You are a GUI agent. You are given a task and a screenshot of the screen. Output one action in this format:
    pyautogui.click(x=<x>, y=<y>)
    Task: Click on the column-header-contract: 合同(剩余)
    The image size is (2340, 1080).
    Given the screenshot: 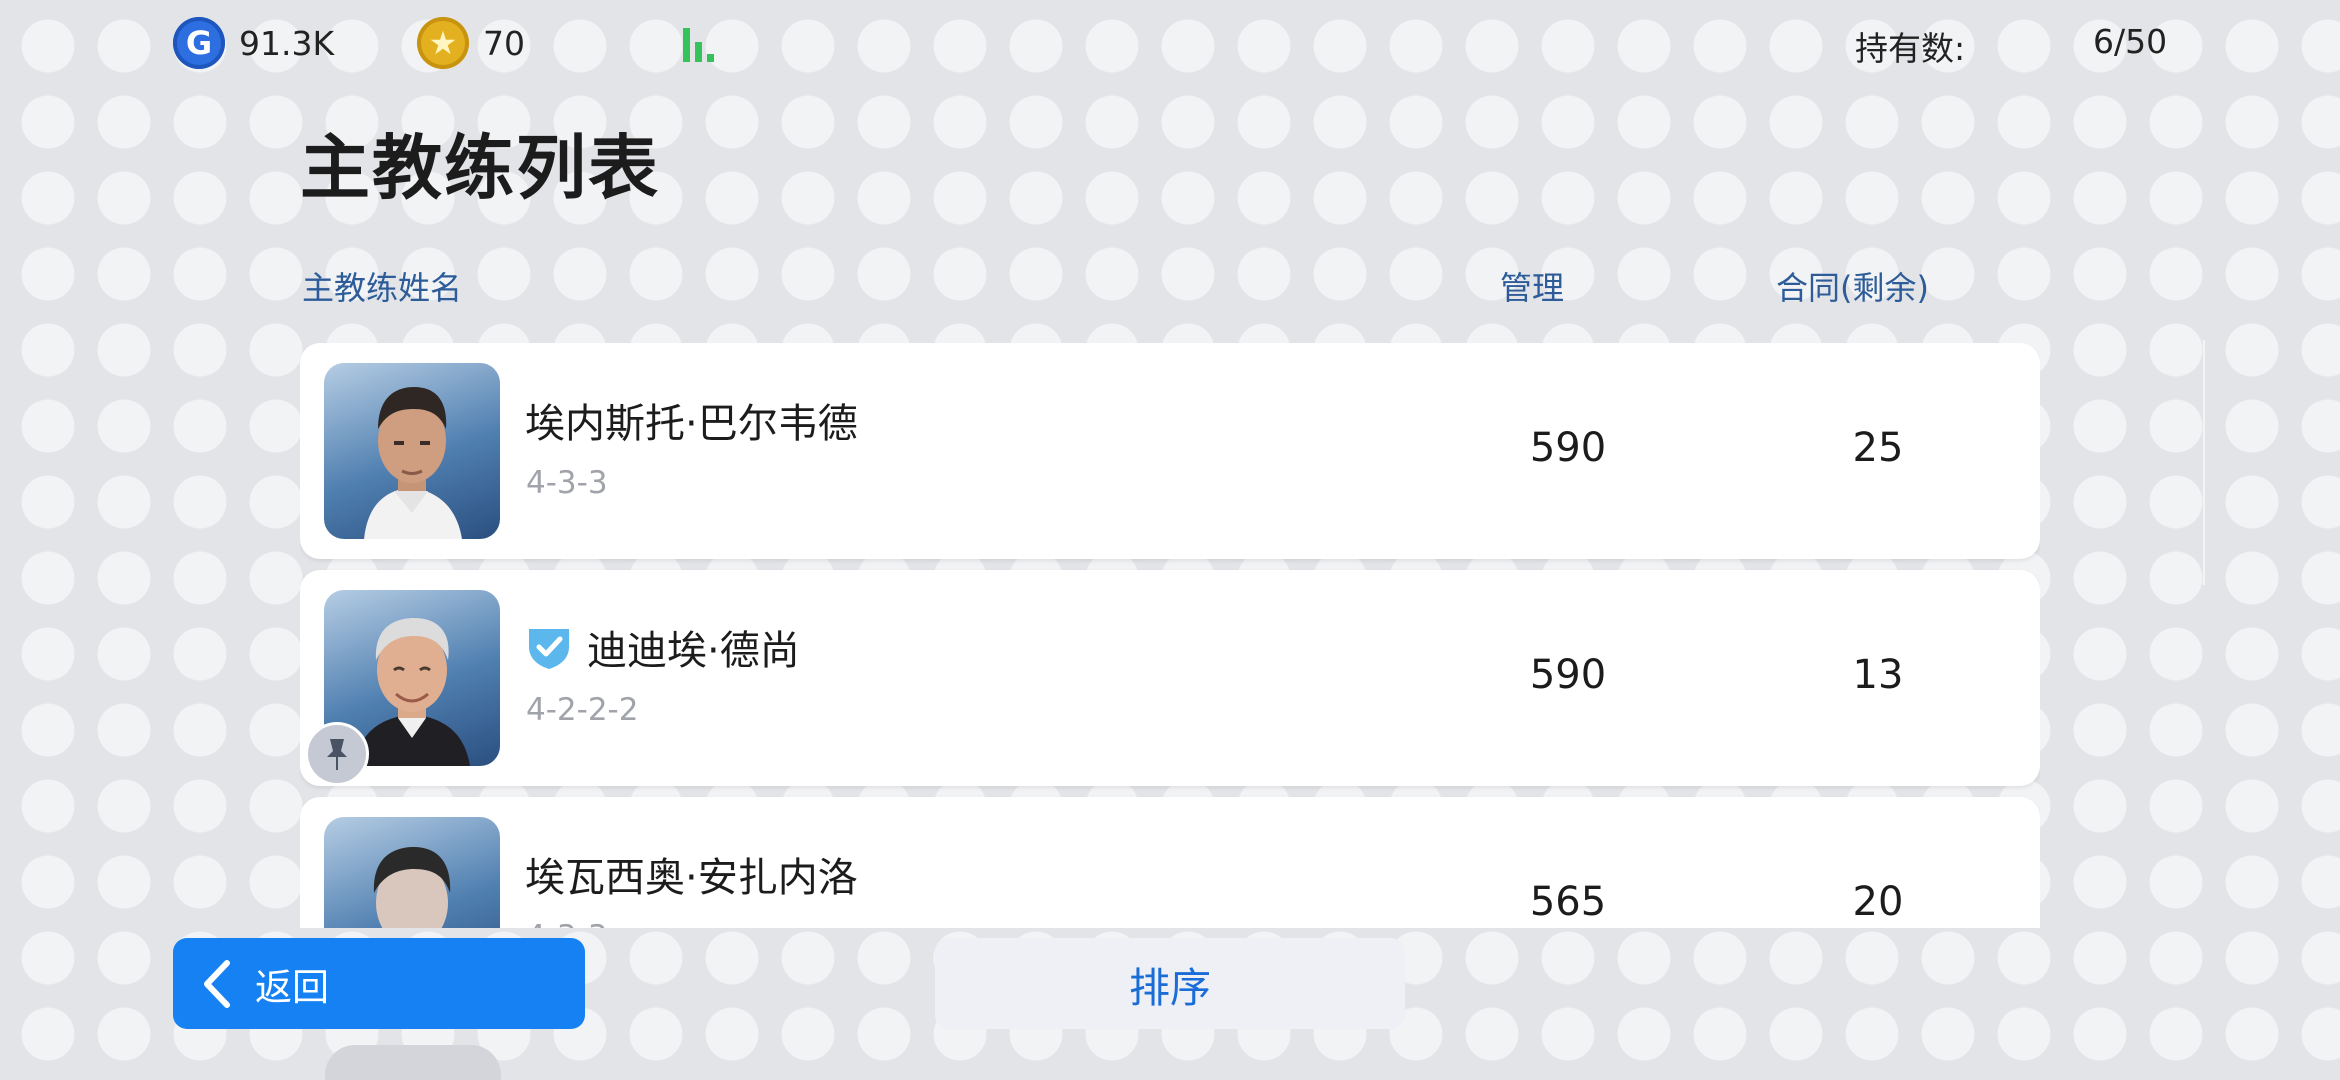 What is the action you would take?
    pyautogui.click(x=1852, y=288)
    